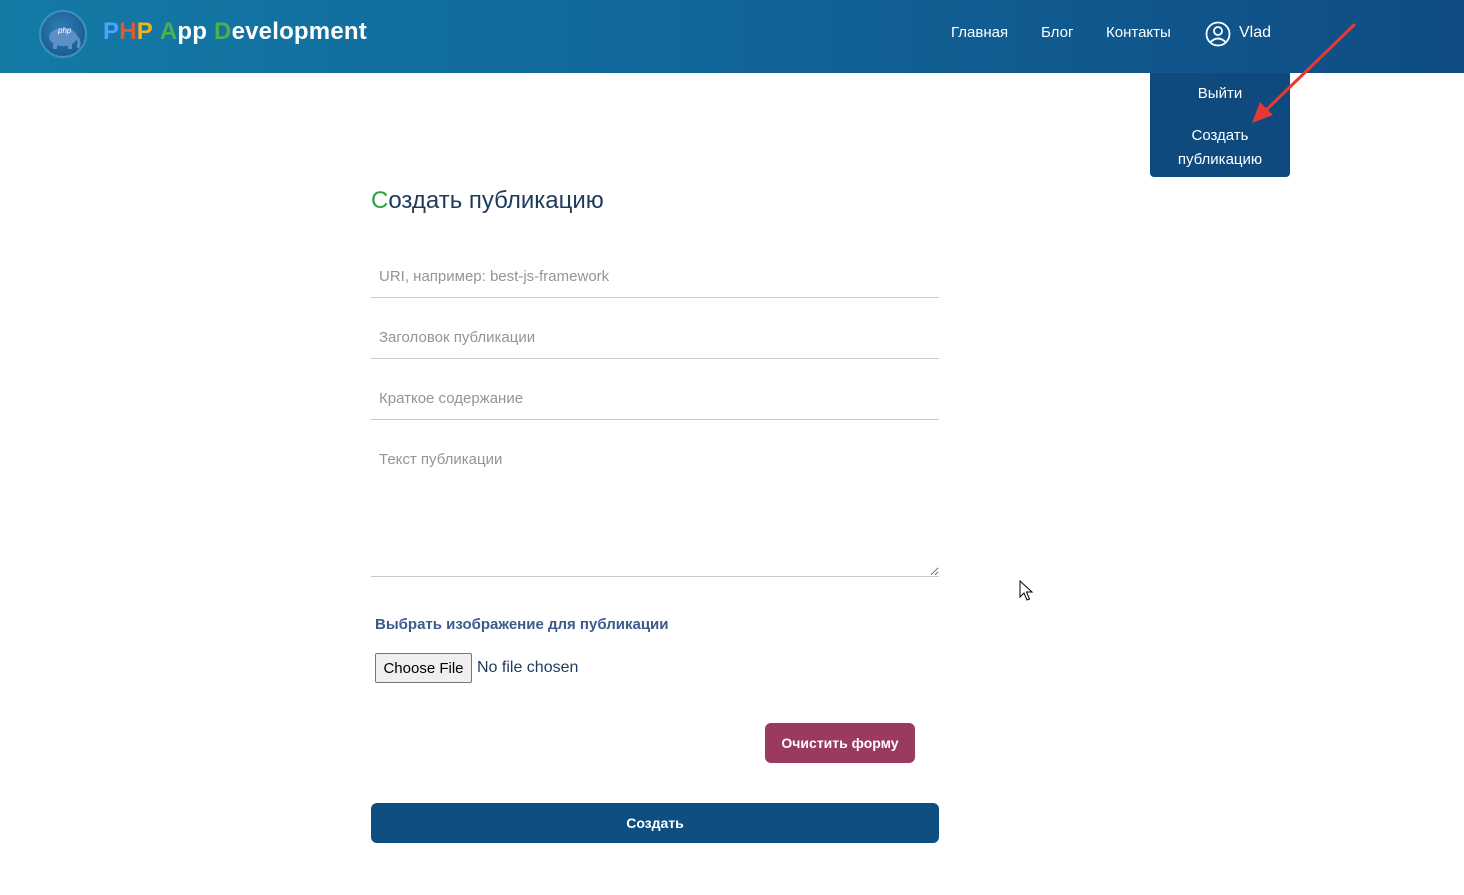 The height and width of the screenshot is (895, 1464). Describe the element at coordinates (840, 743) in the screenshot. I see `clear-form-button: Очистить форму` at that location.